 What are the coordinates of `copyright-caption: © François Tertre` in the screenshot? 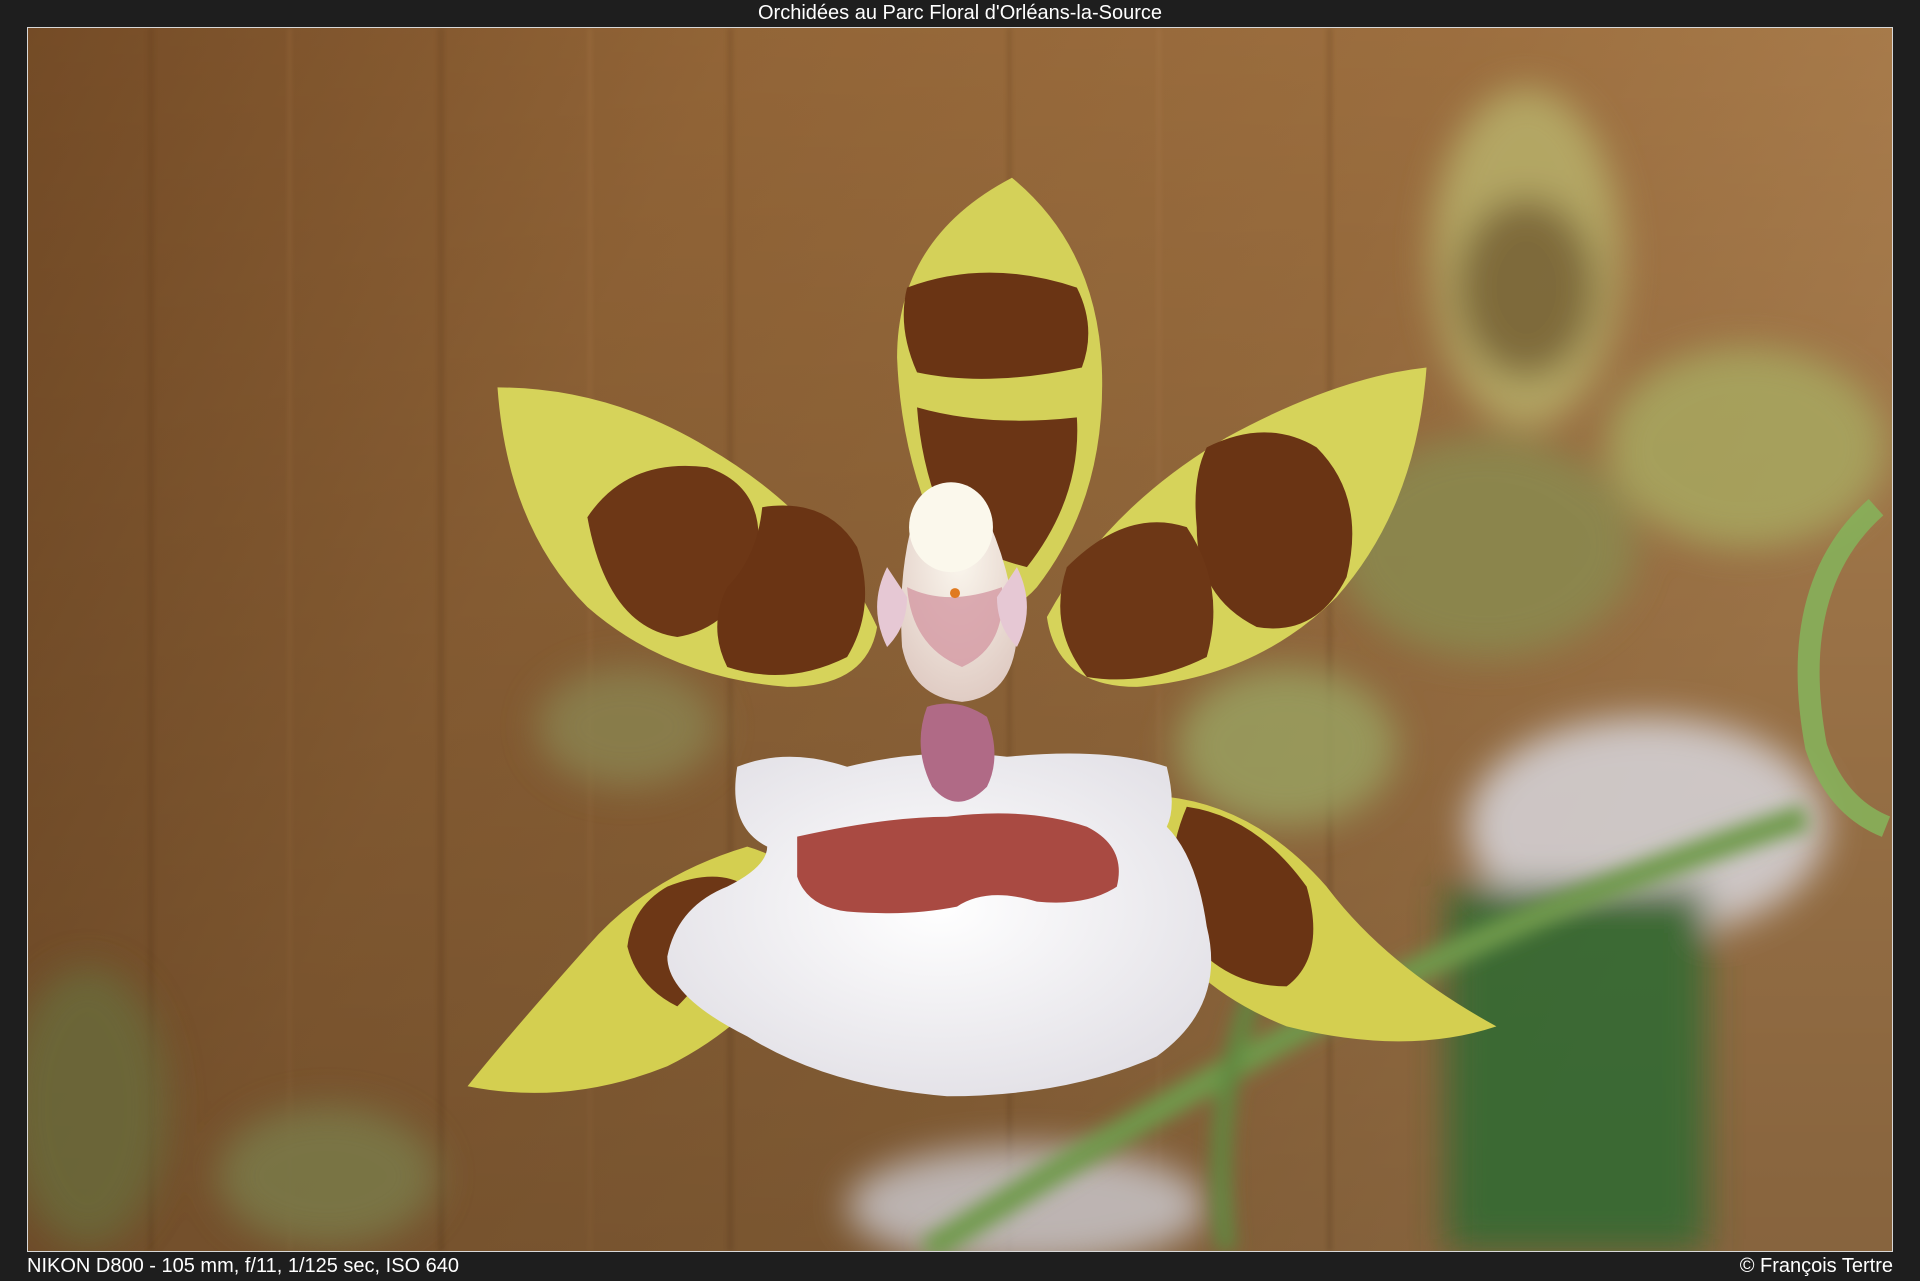 It's located at (1816, 1266).